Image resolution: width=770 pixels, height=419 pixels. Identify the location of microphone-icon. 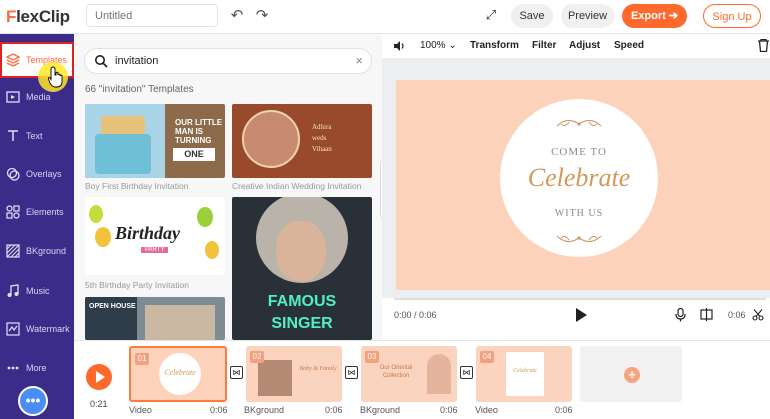
(680, 315).